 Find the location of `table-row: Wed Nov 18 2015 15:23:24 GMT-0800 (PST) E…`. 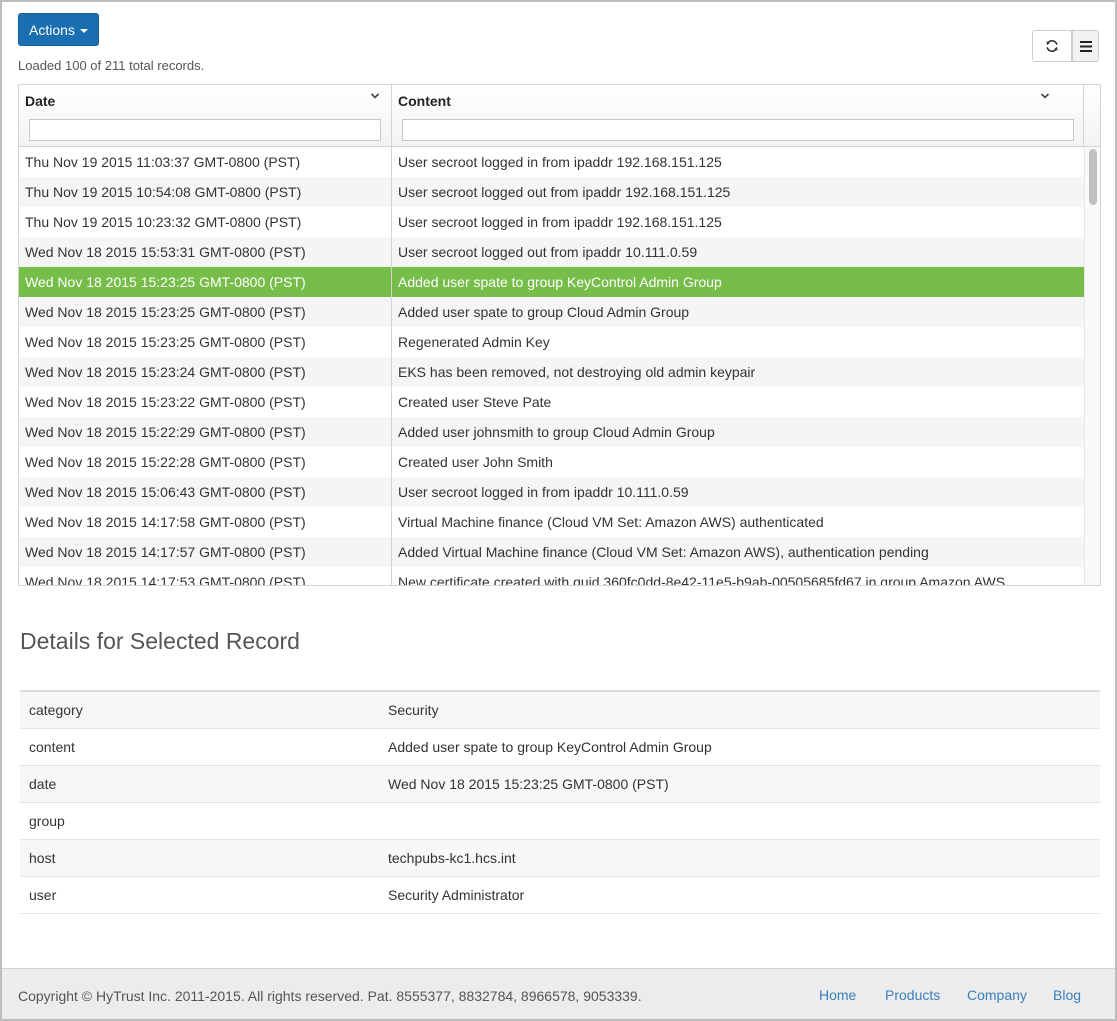

table-row: Wed Nov 18 2015 15:23:24 GMT-0800 (PST) E… is located at coordinates (551, 372).